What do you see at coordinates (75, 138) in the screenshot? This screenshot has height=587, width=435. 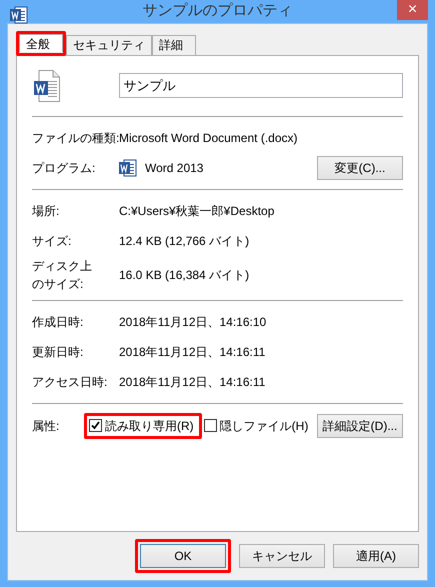 I see `field-label: ファイルの種類:` at bounding box center [75, 138].